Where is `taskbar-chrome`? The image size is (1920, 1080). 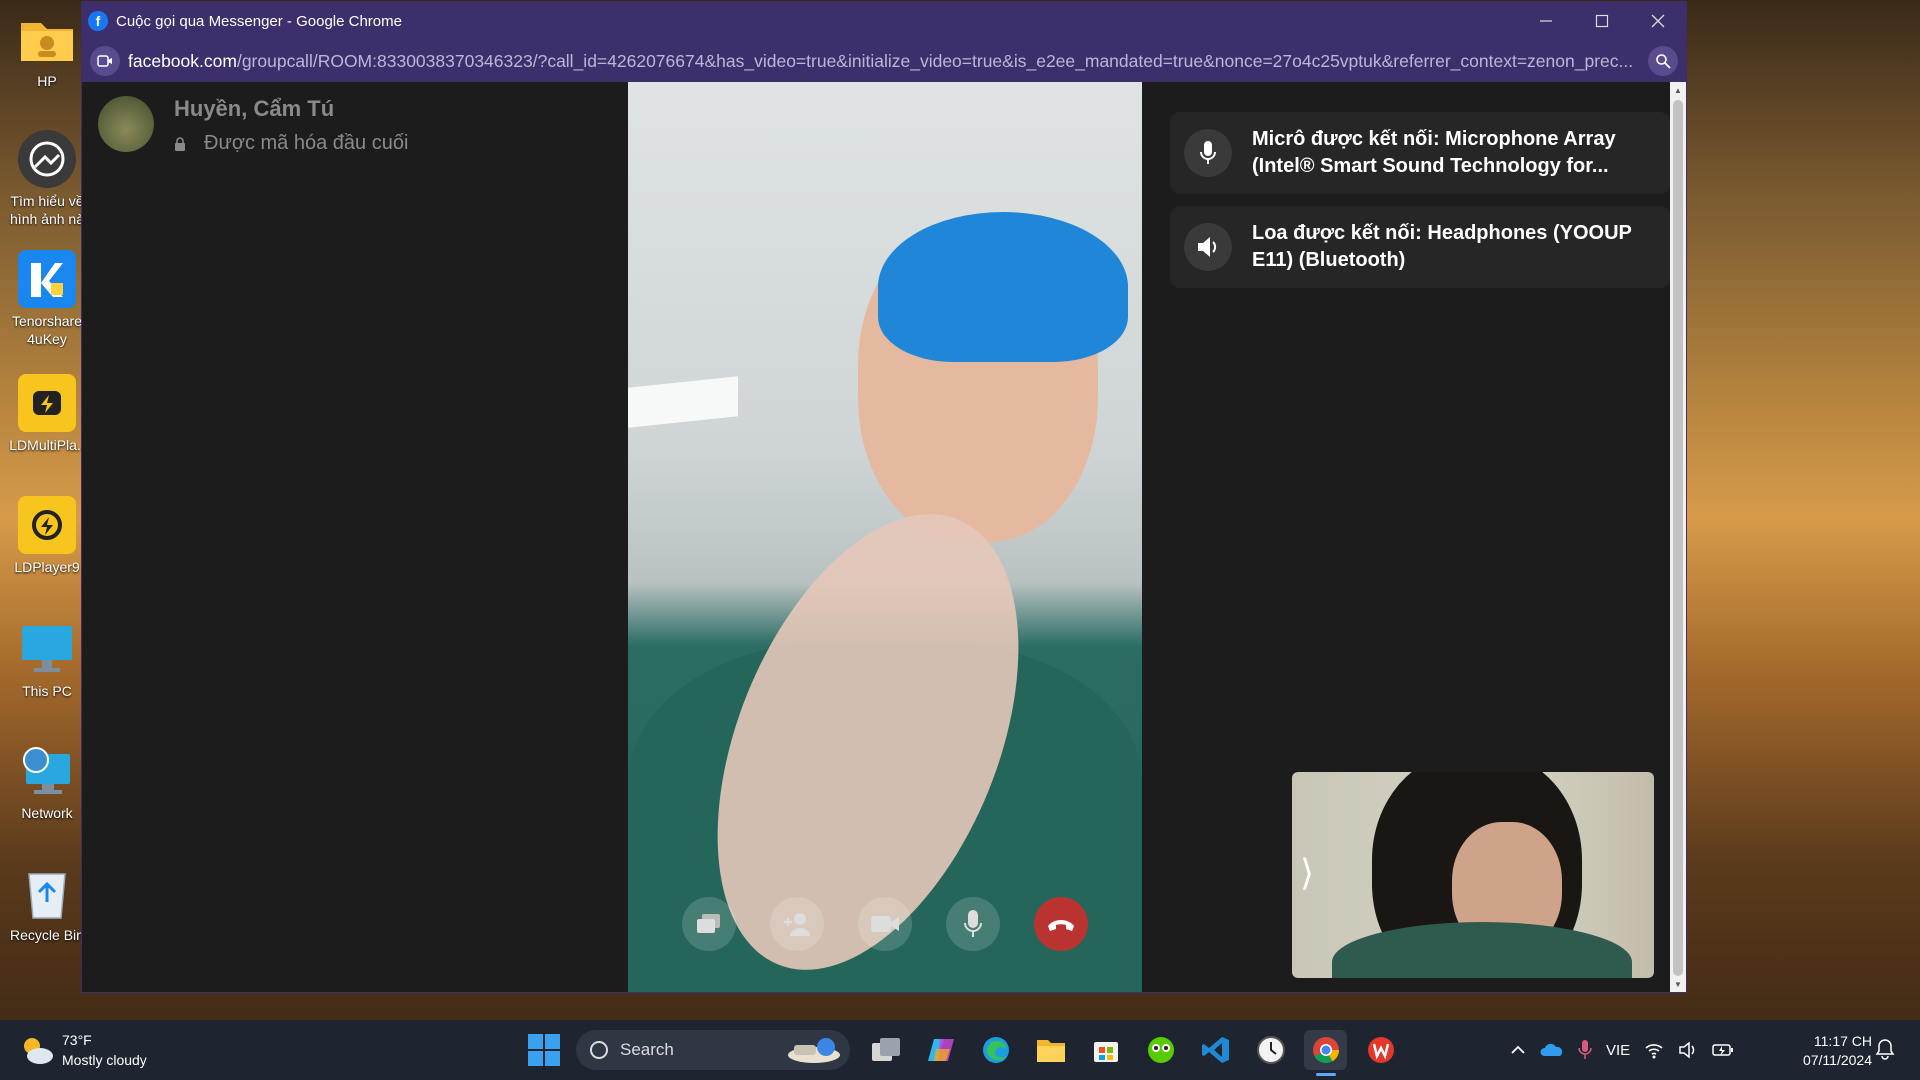
taskbar-chrome is located at coordinates (1325, 1053).